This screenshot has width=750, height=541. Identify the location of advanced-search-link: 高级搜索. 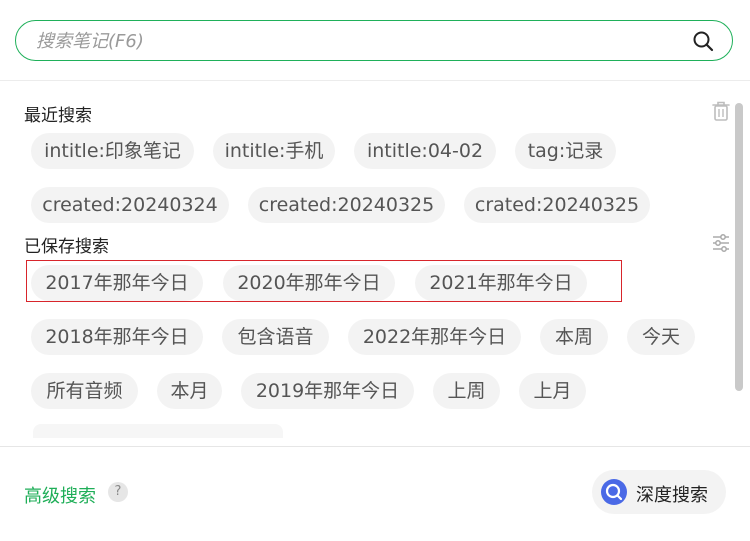
(60, 495).